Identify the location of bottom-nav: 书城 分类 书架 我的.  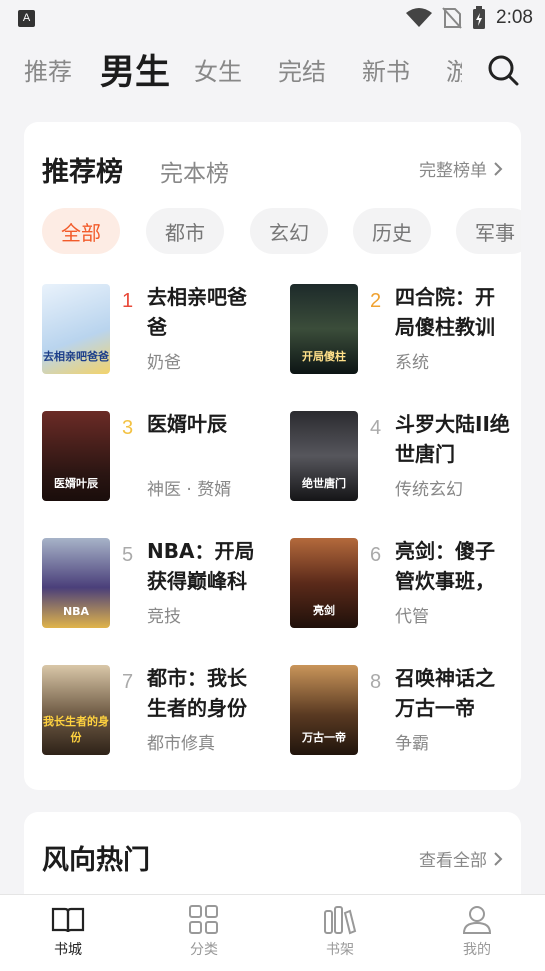
(272, 932).